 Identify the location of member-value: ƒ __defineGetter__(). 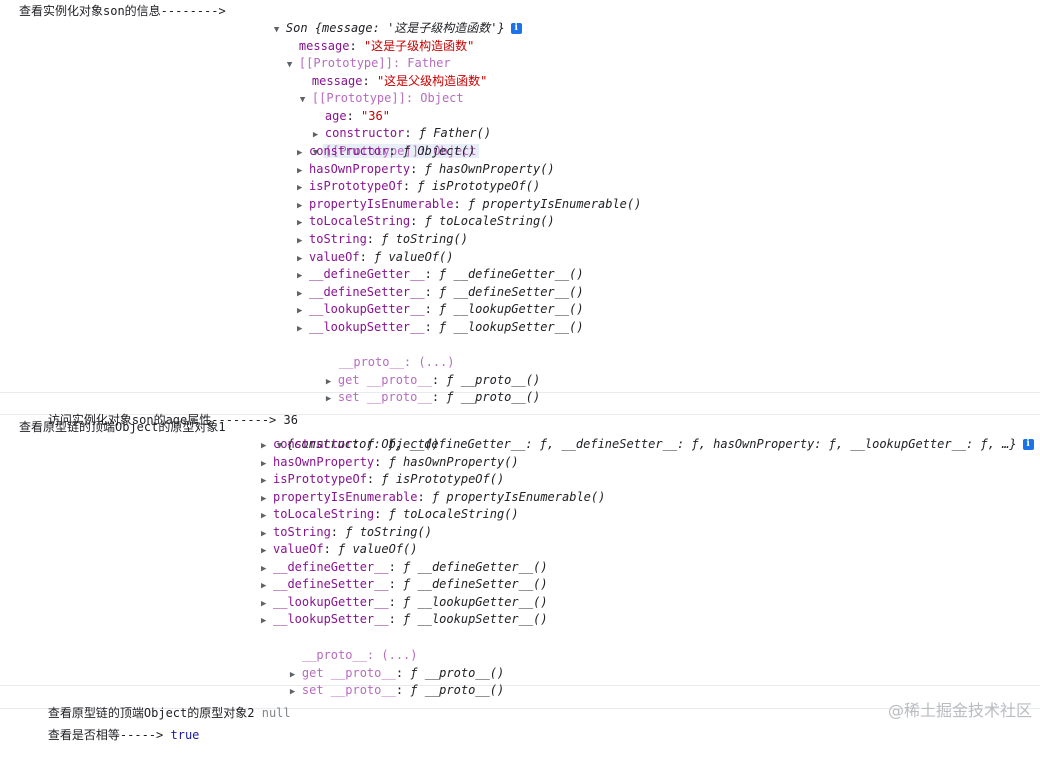
(511, 274).